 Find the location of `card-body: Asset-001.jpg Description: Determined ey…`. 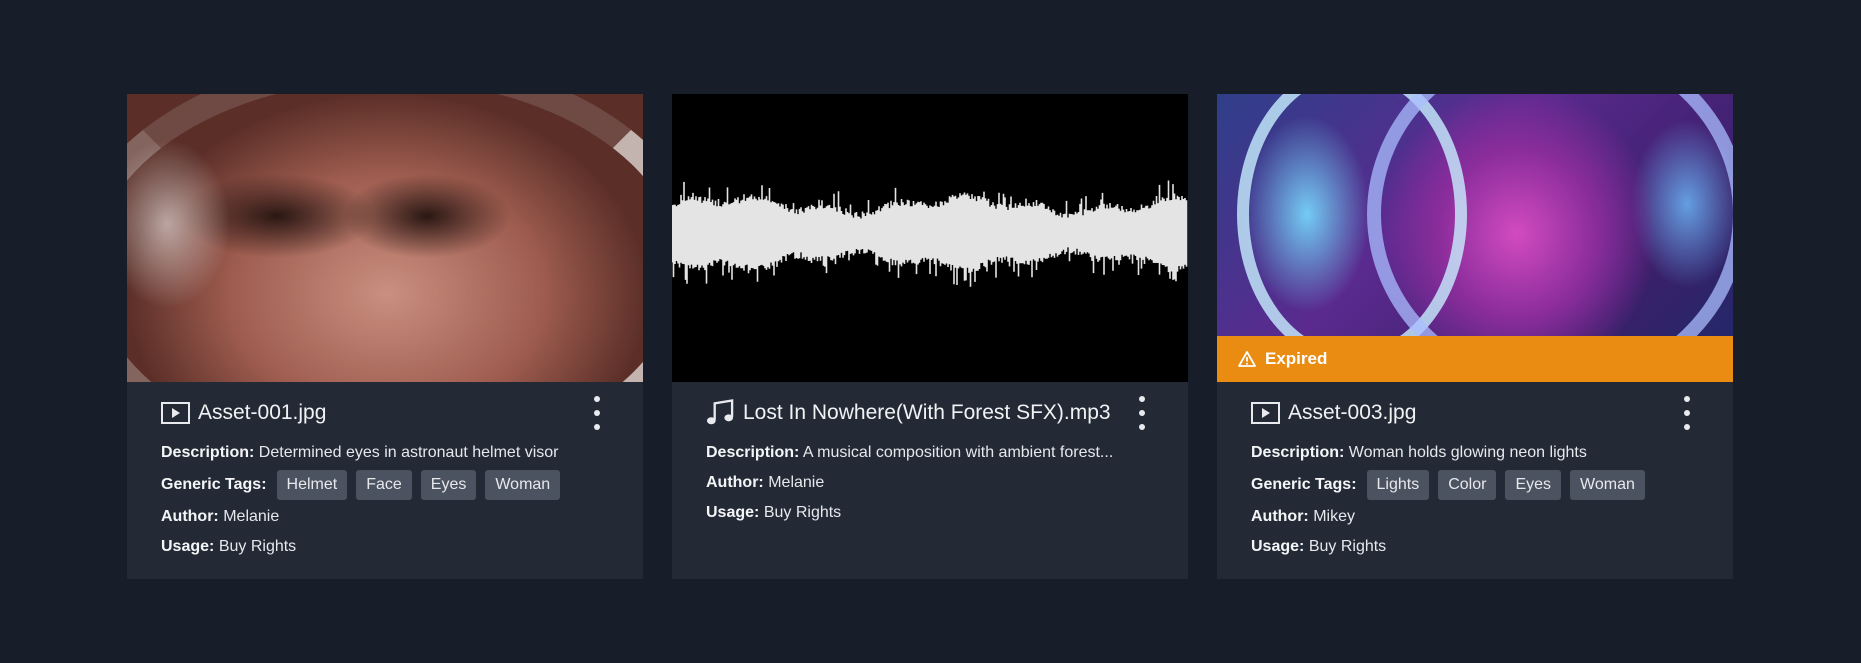

card-body: Asset-001.jpg Description: Determined ey… is located at coordinates (385, 472).